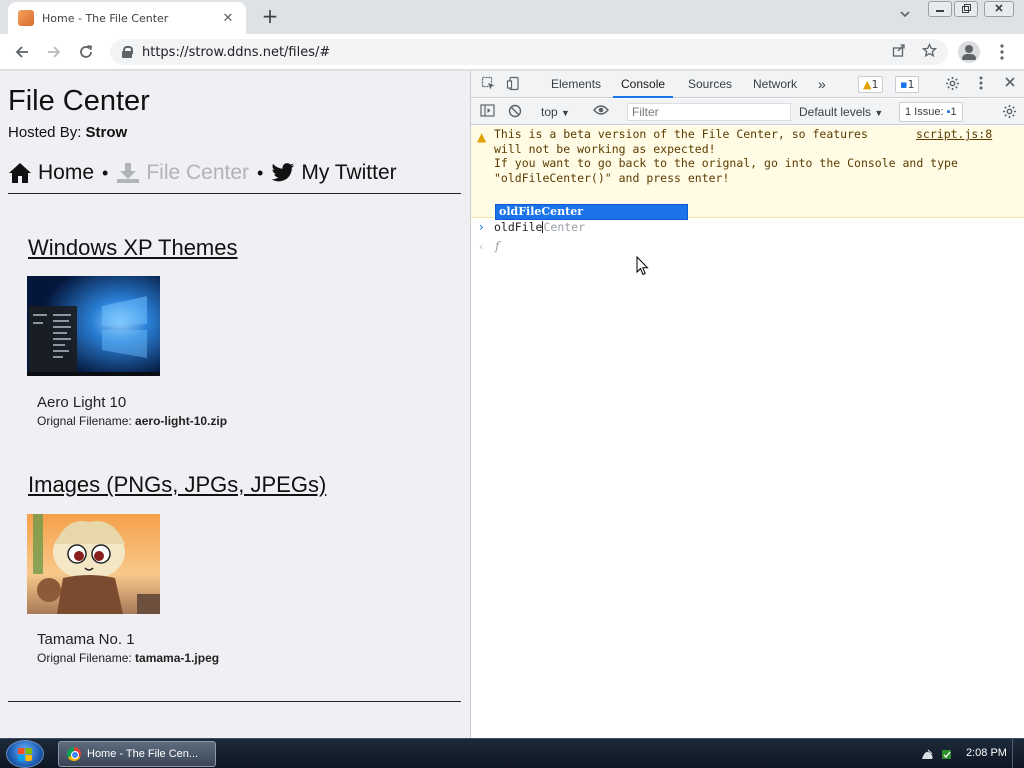 The image size is (1024, 768). Describe the element at coordinates (26, 18) in the screenshot. I see `site-favicon-icon` at that location.